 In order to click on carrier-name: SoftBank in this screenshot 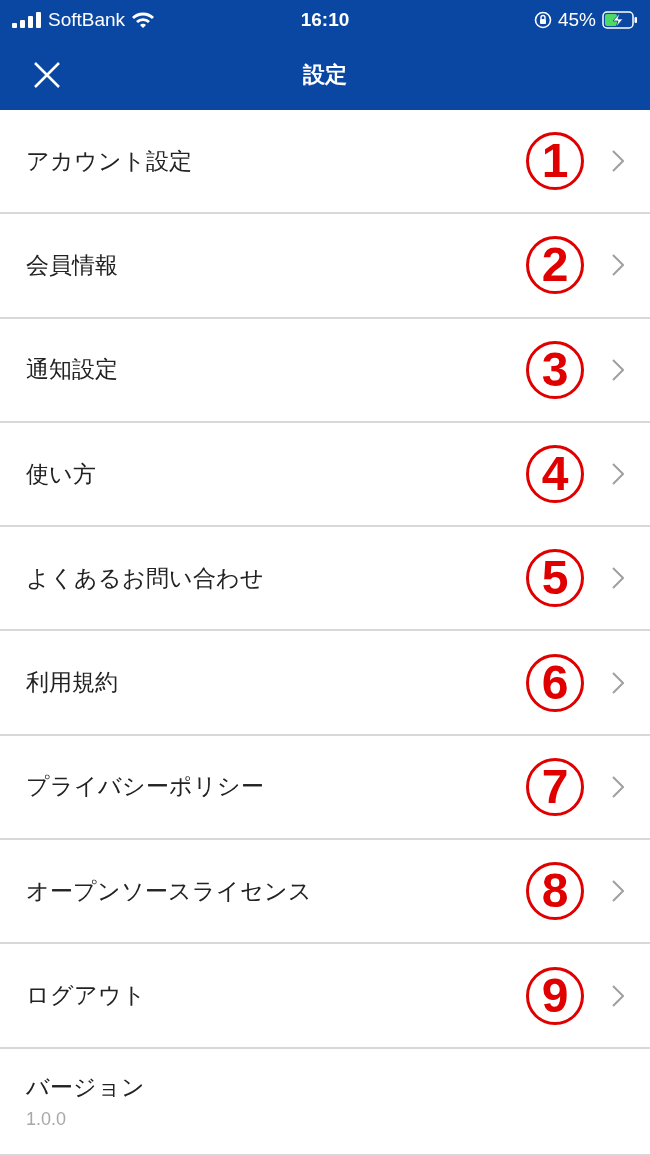, I will do `click(87, 20)`.